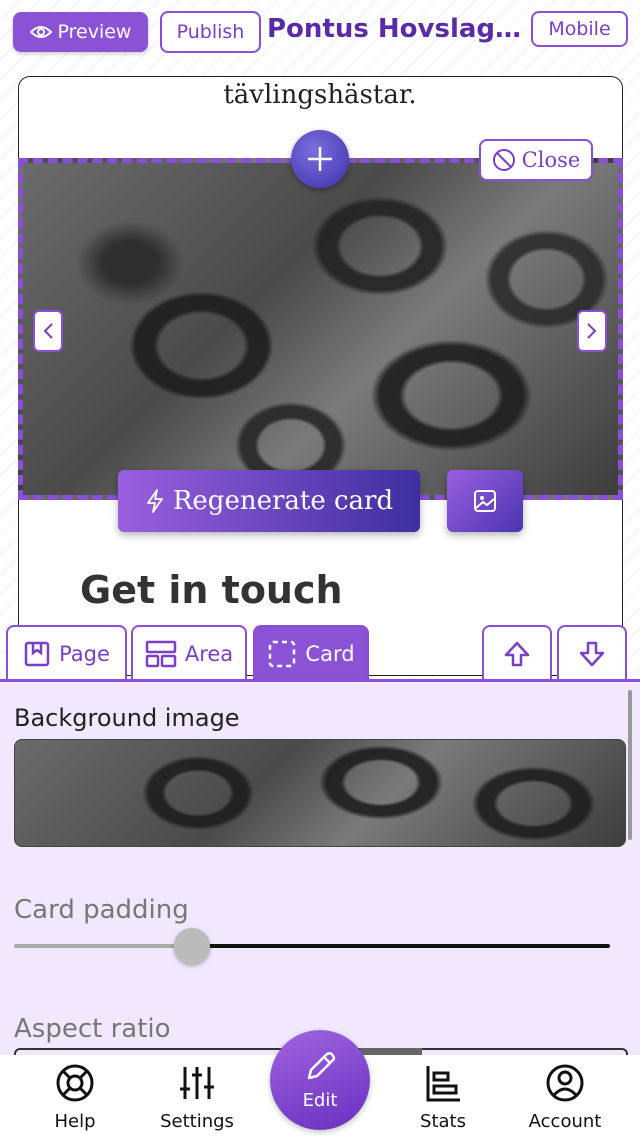  What do you see at coordinates (443, 1084) in the screenshot?
I see `stats-icon` at bounding box center [443, 1084].